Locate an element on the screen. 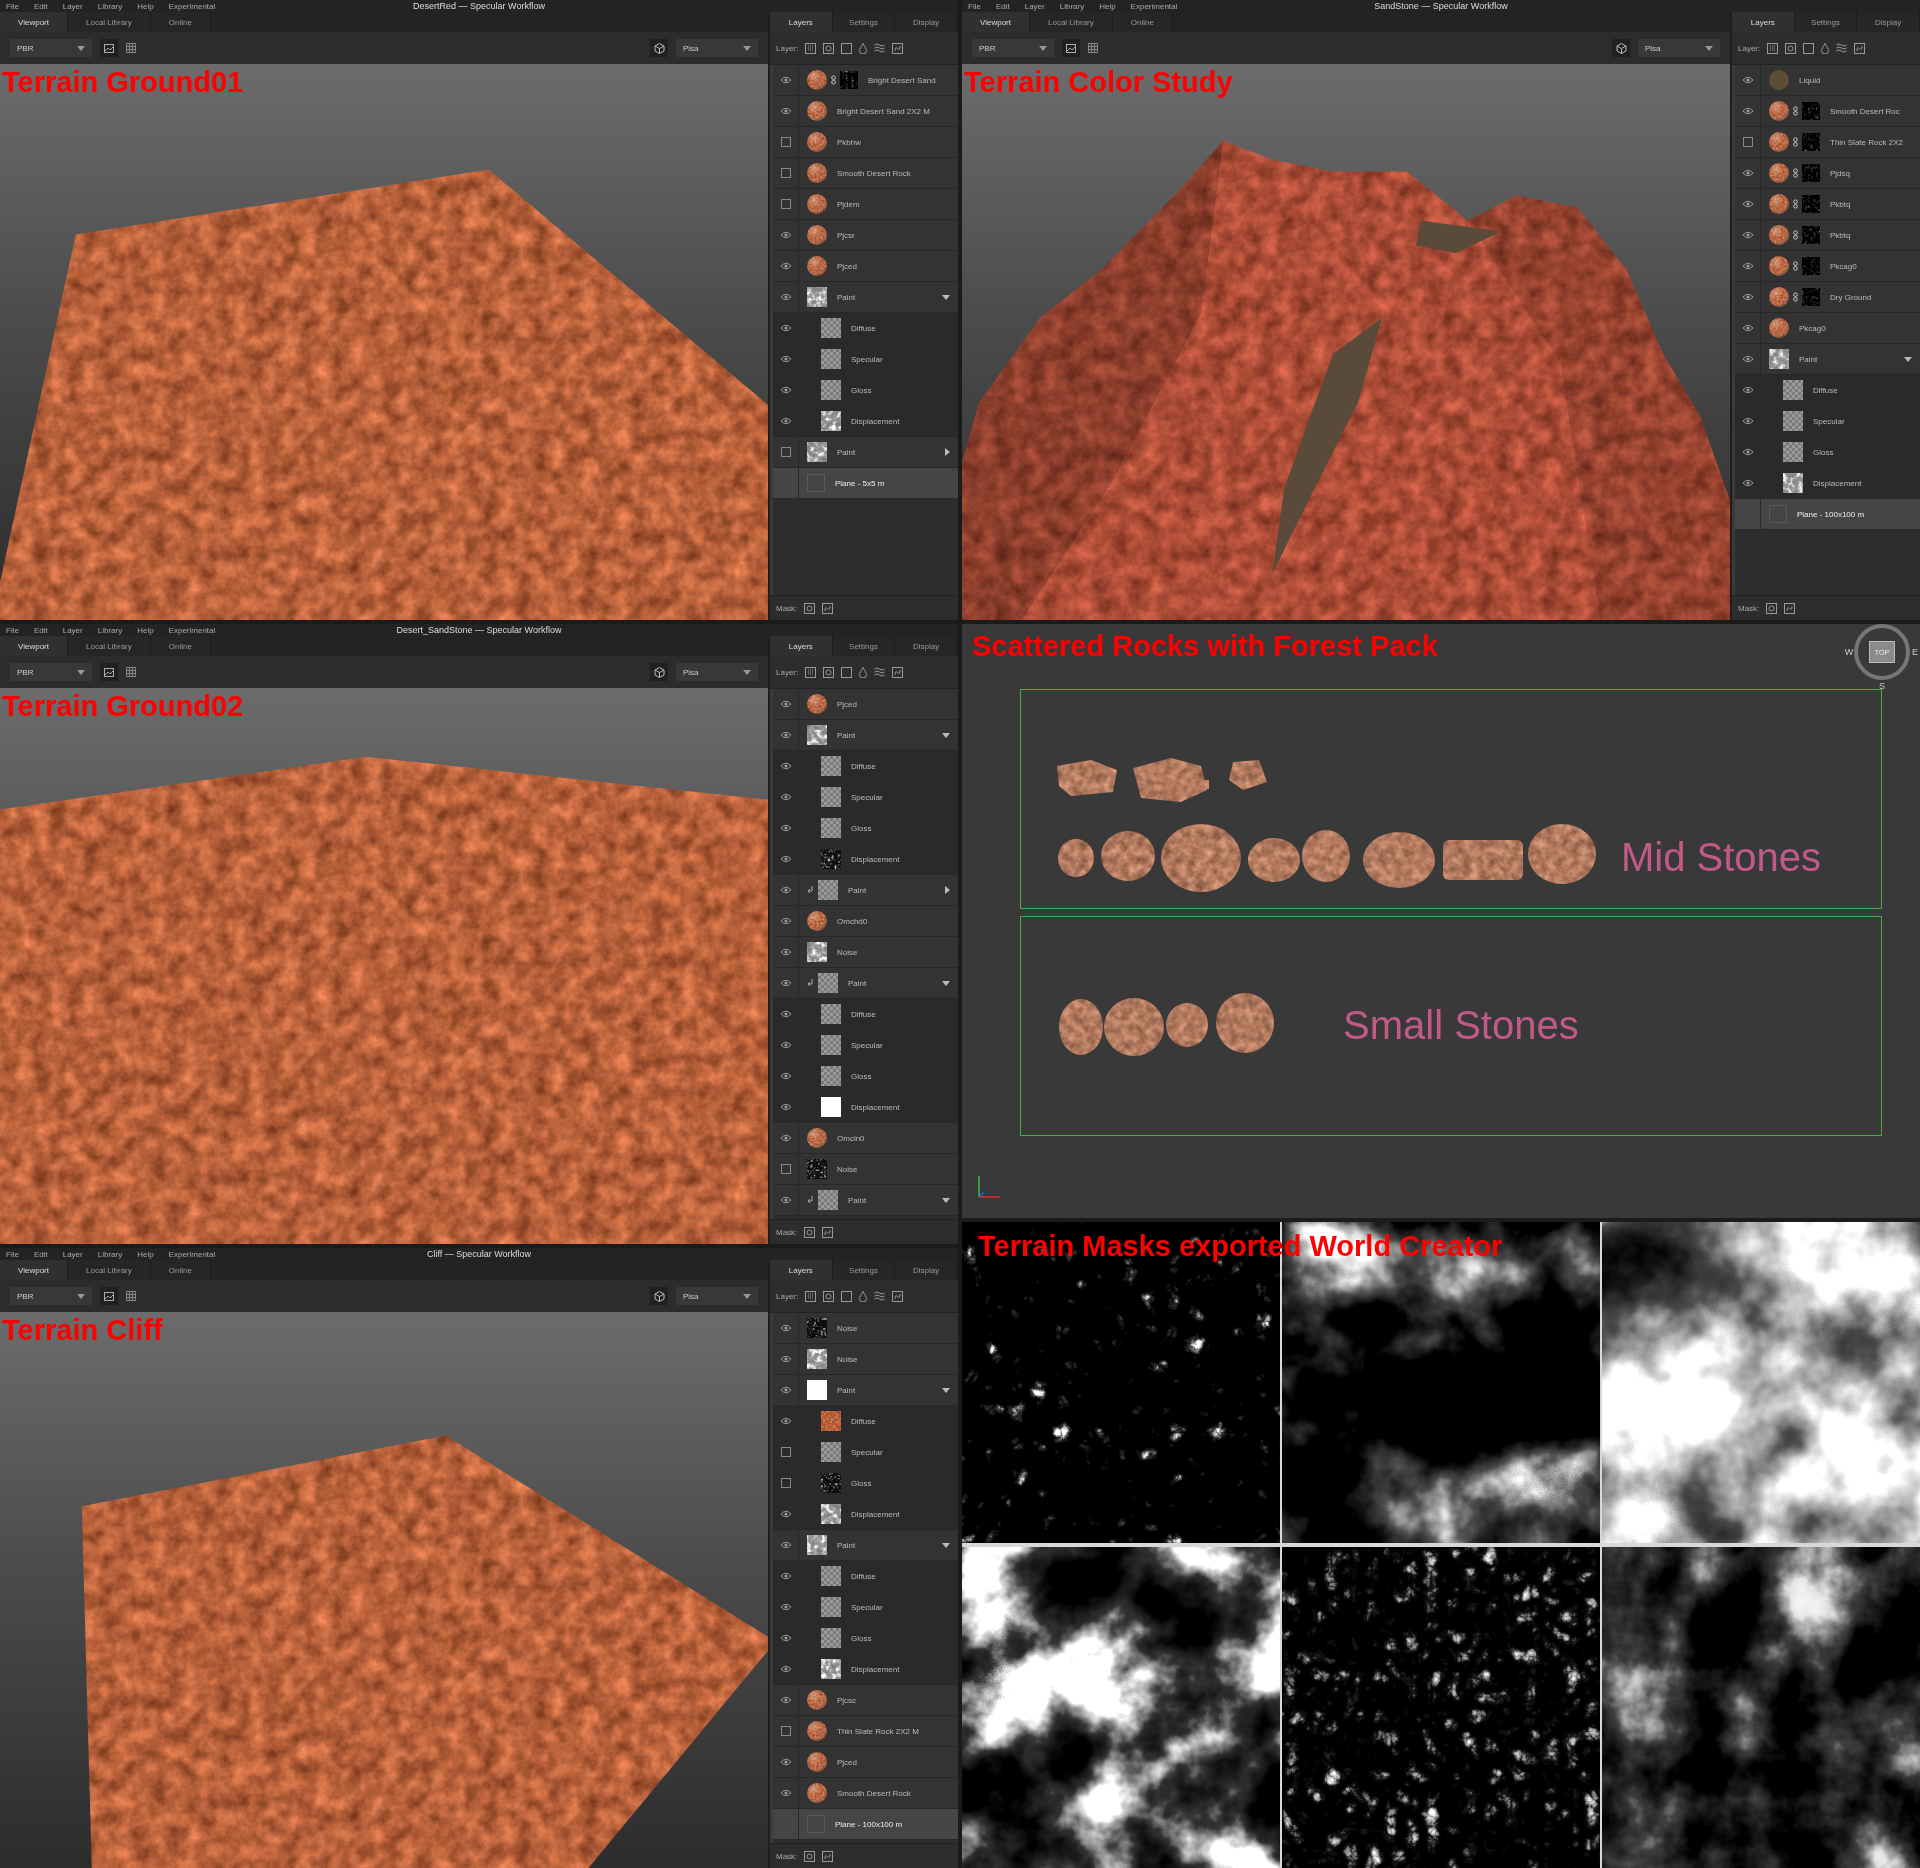 This screenshot has height=1868, width=1920. image-view-button is located at coordinates (109, 48).